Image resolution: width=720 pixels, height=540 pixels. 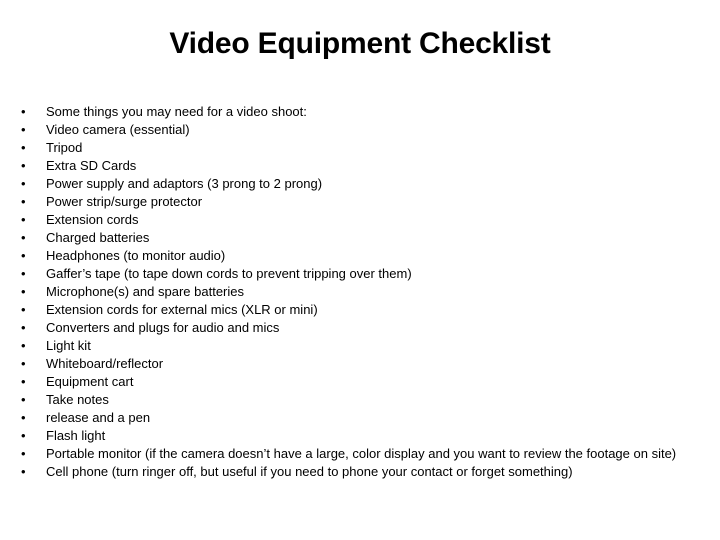 I want to click on list-item-label: Equipment cart, so click(x=90, y=381).